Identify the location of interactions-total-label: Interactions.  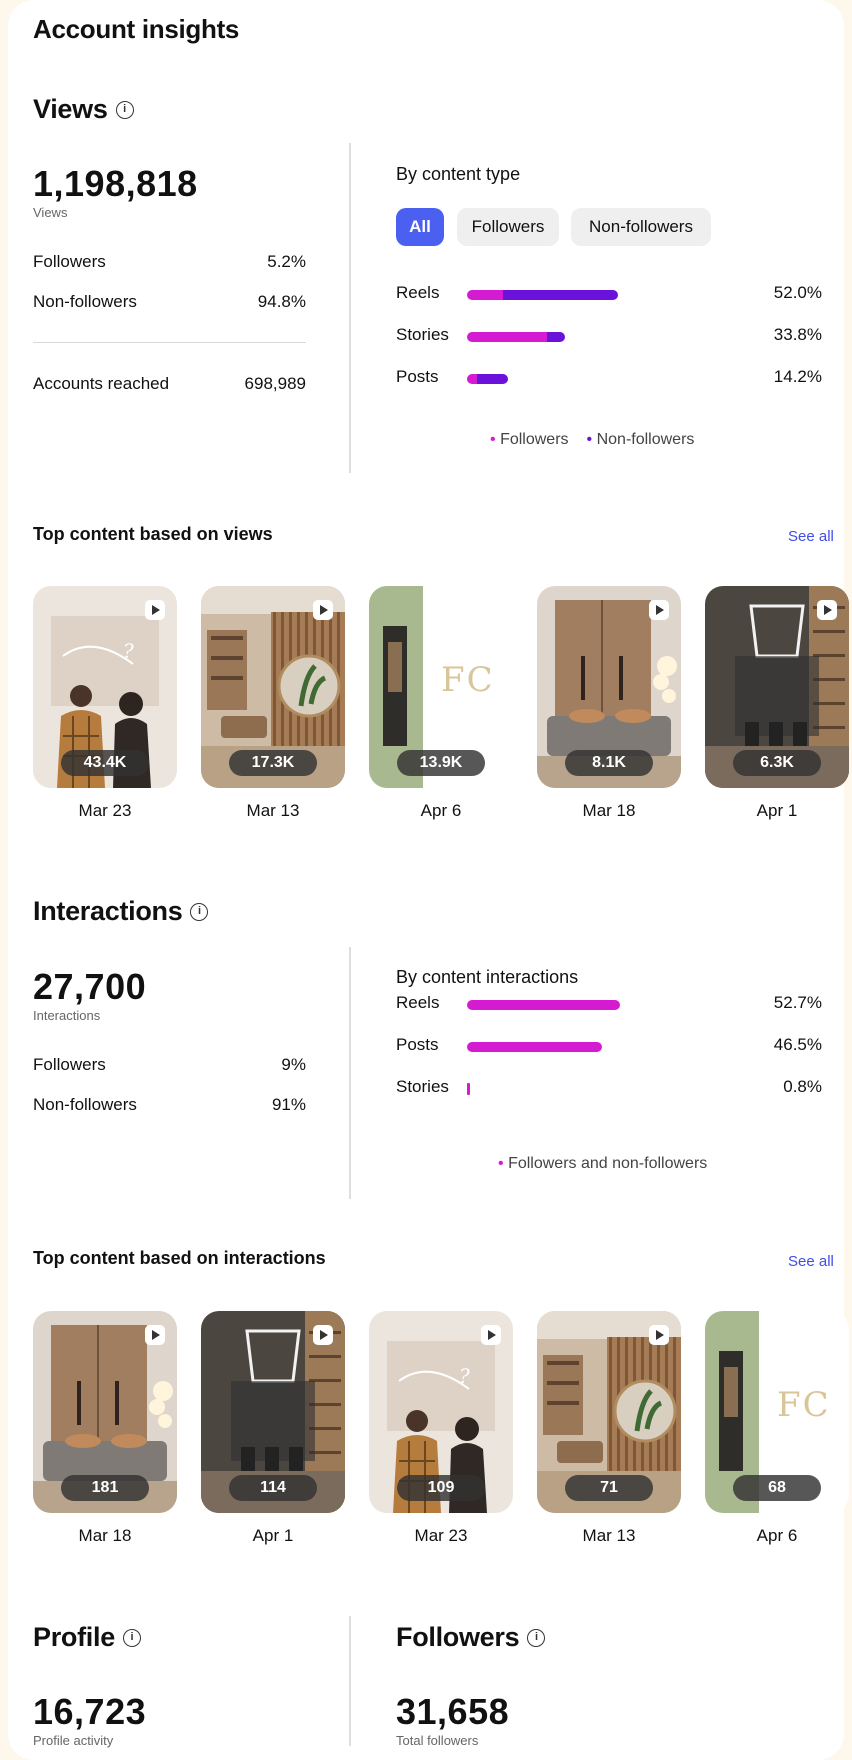
(67, 1015).